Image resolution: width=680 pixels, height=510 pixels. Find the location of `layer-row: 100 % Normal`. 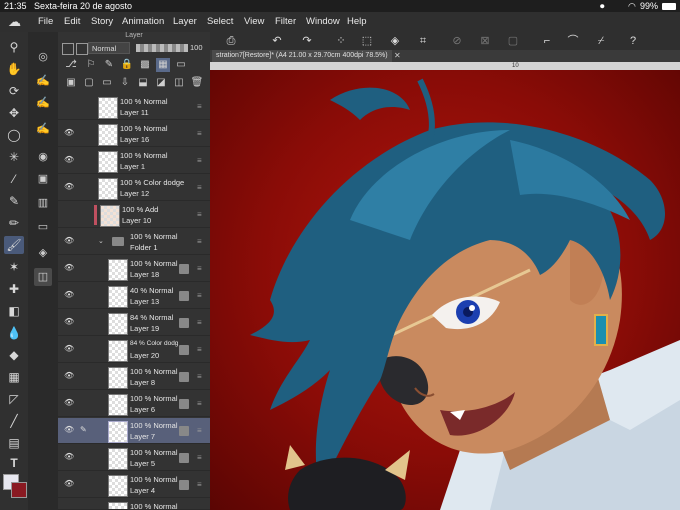

layer-row: 100 % Normal is located at coordinates (134, 504).